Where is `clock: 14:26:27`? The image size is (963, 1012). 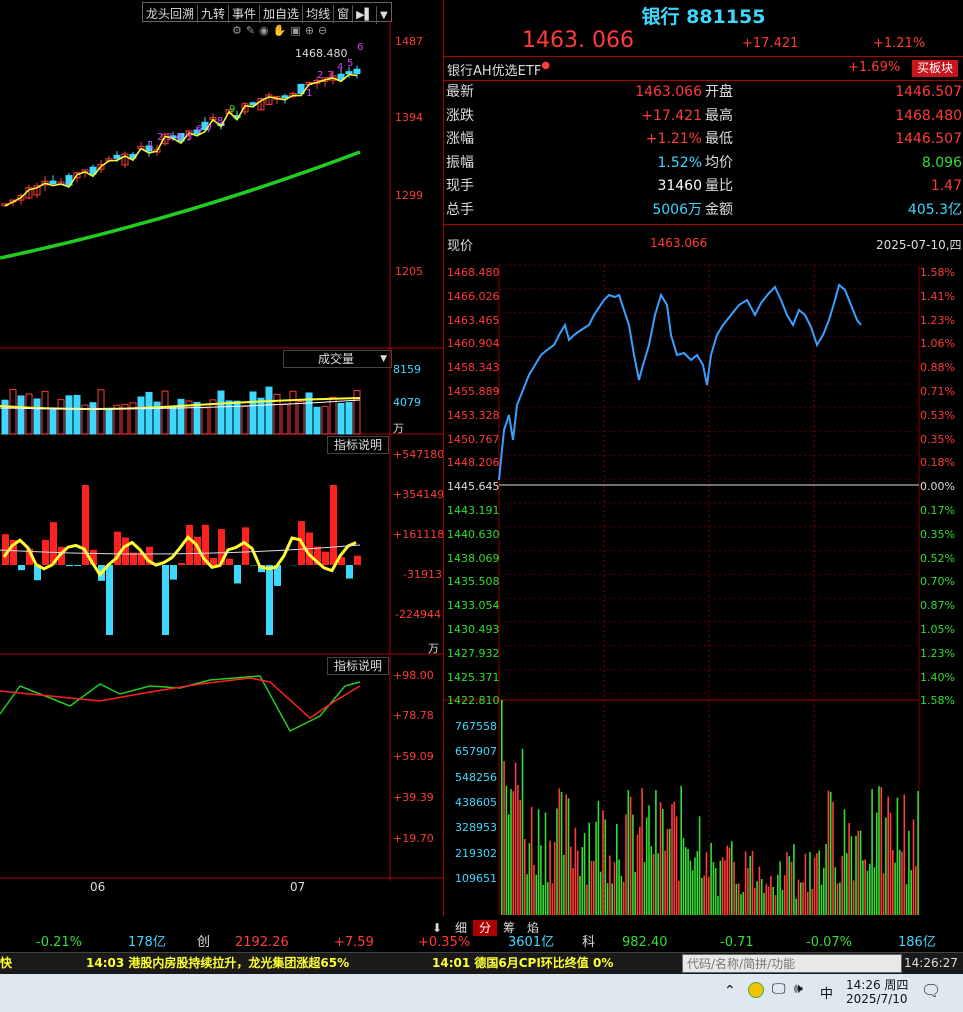 clock: 14:26:27 is located at coordinates (931, 963).